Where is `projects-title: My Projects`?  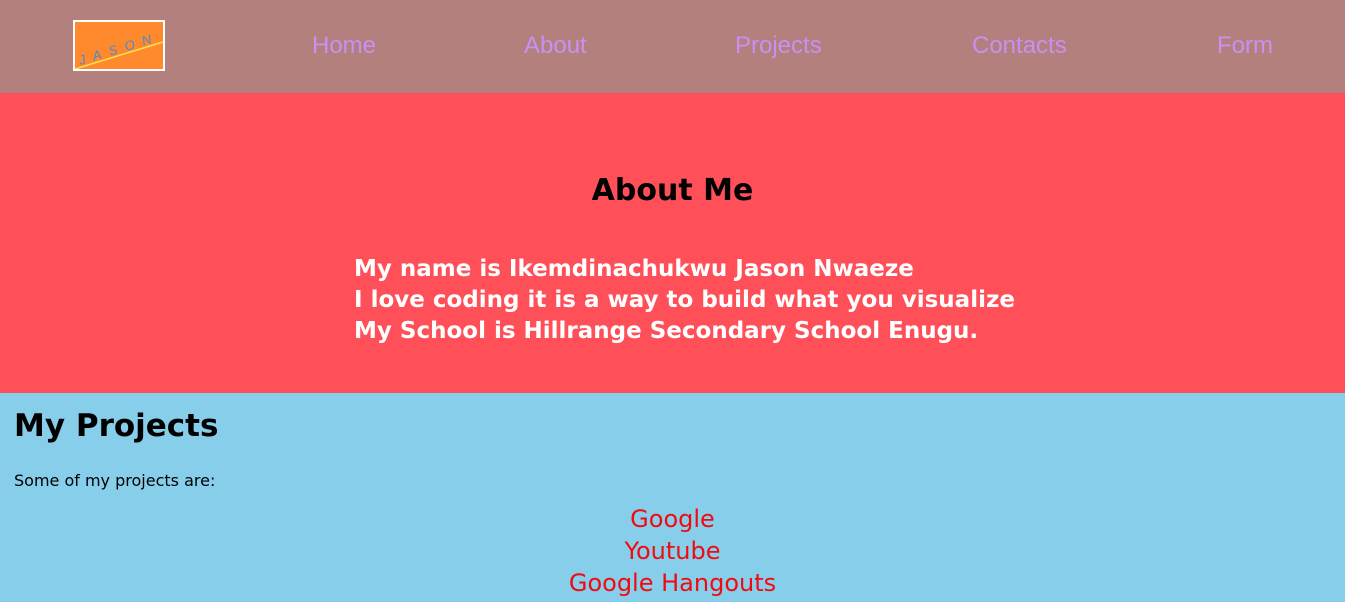 projects-title: My Projects is located at coordinates (116, 426).